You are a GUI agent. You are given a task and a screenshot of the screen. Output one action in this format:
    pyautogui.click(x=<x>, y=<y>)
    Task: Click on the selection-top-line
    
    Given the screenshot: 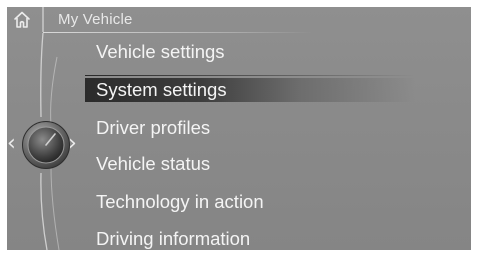 What is the action you would take?
    pyautogui.click(x=250, y=75)
    